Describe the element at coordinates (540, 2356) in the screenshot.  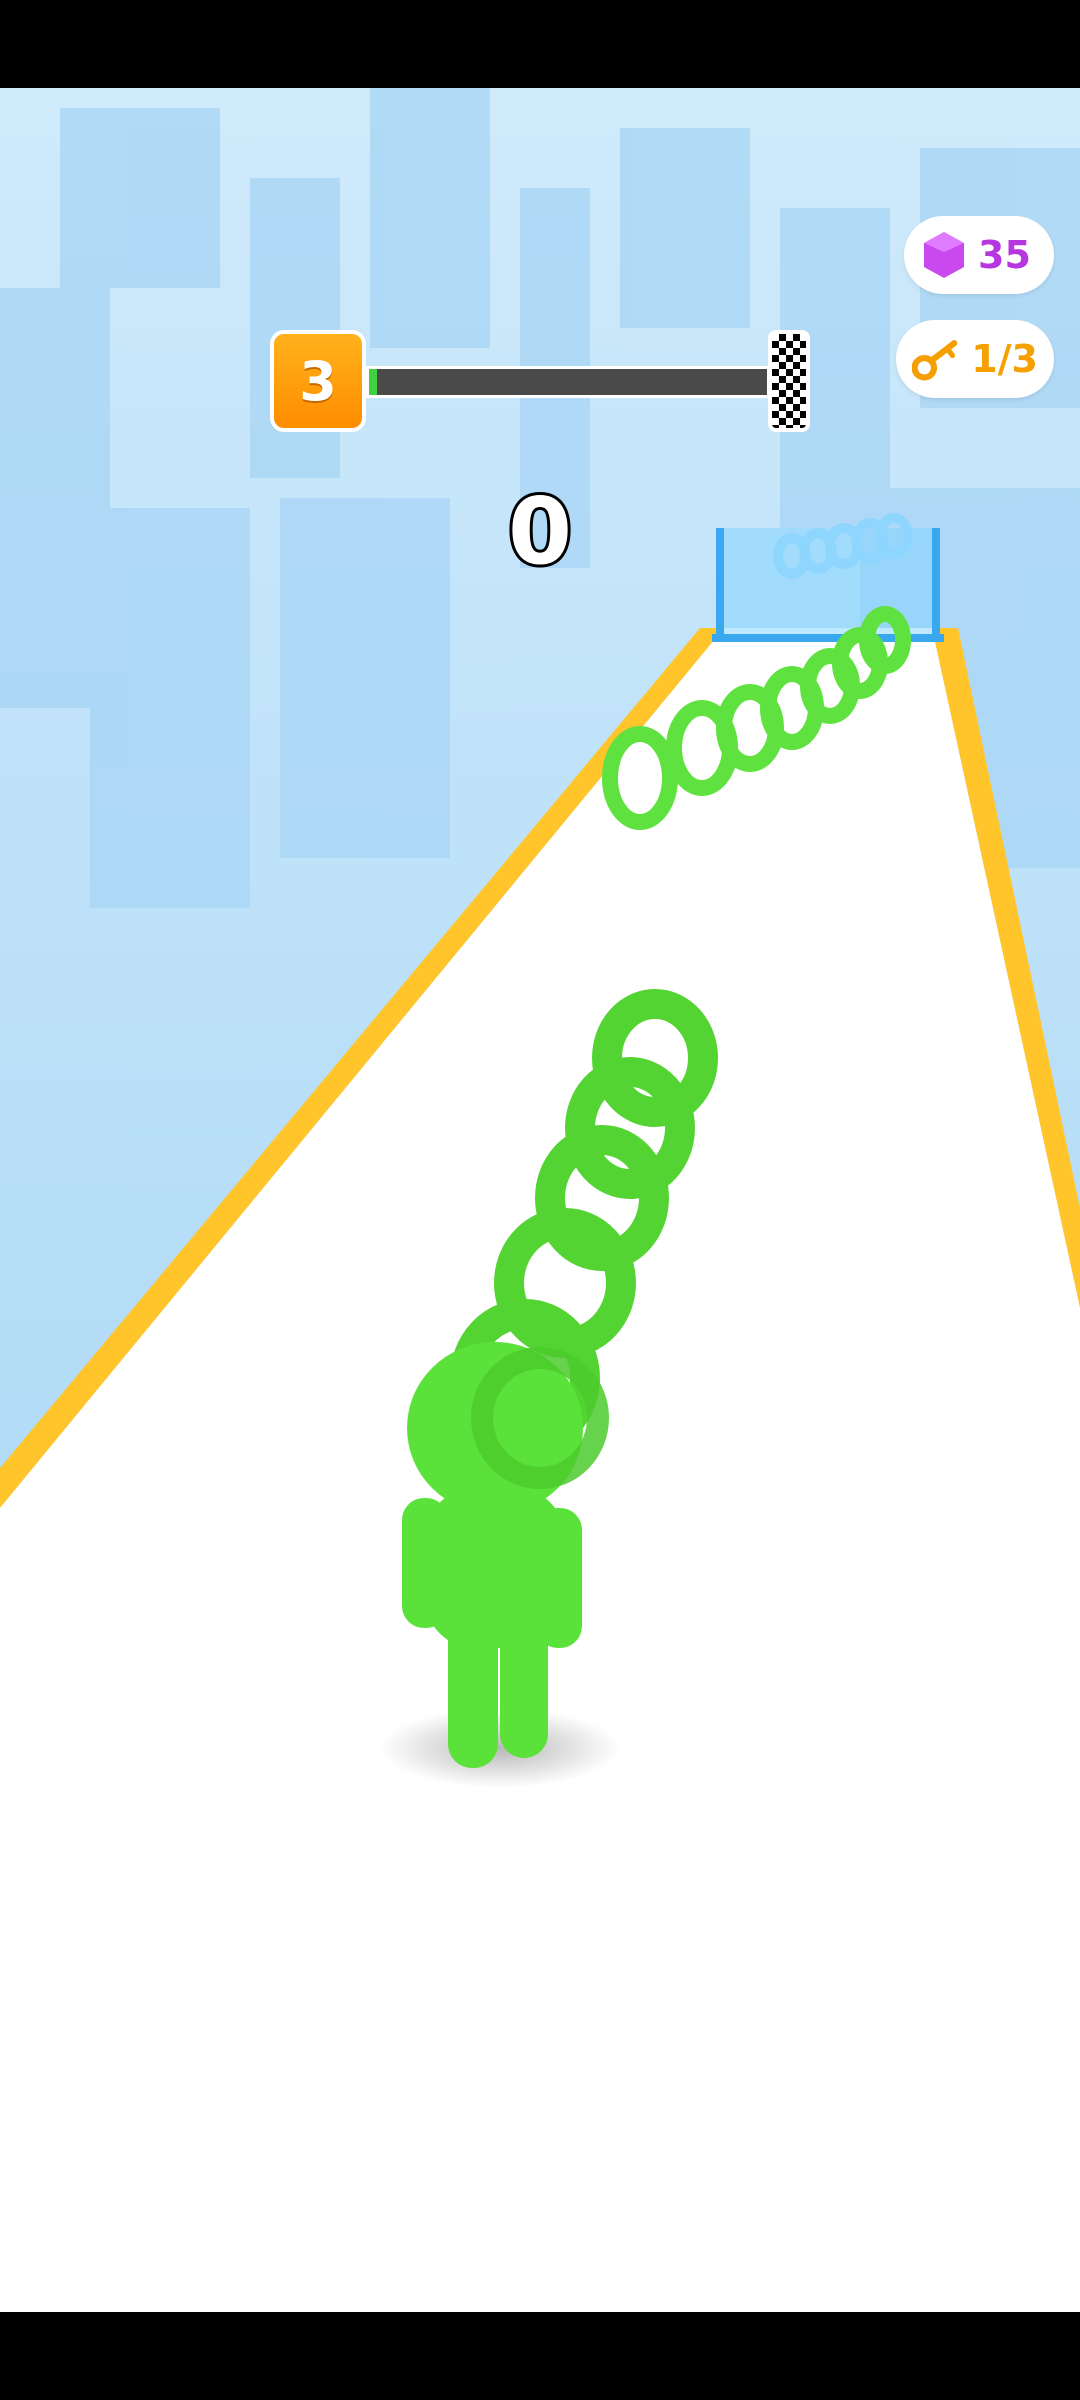
I see `navigation-bar` at that location.